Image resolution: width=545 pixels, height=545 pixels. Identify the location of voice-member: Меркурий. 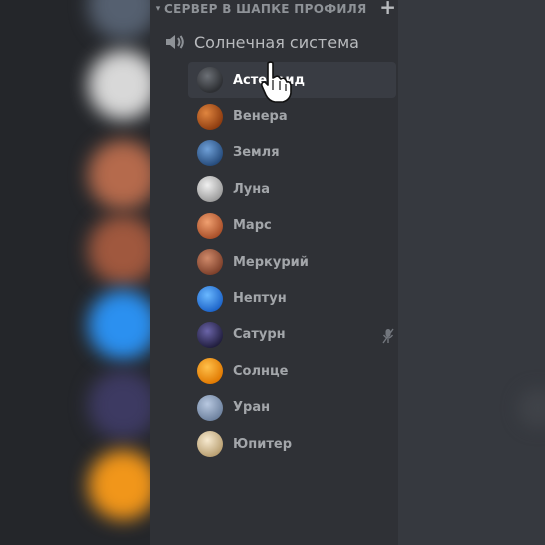
(292, 262).